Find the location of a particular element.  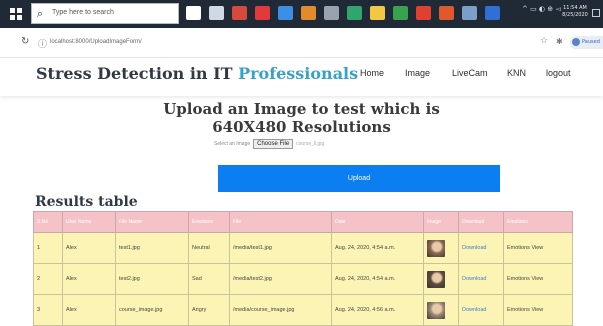

notifications-icon is located at coordinates (596, 13).